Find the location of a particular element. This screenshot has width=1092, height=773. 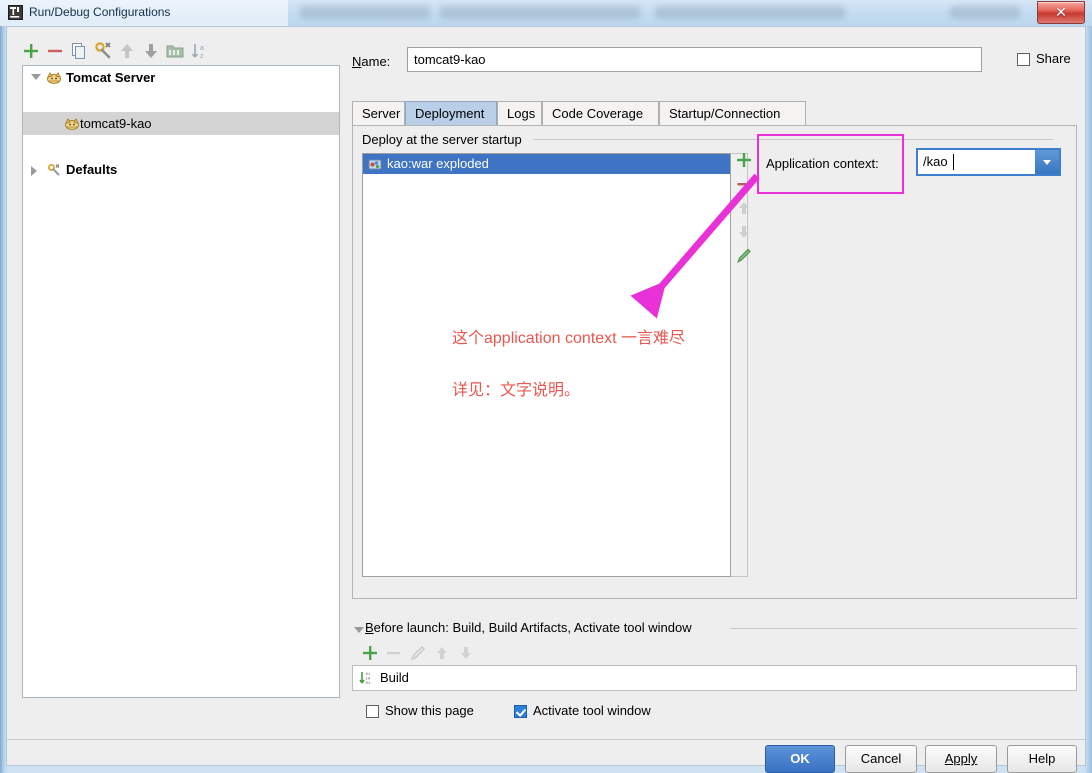

help-button: Help is located at coordinates (1042, 759).